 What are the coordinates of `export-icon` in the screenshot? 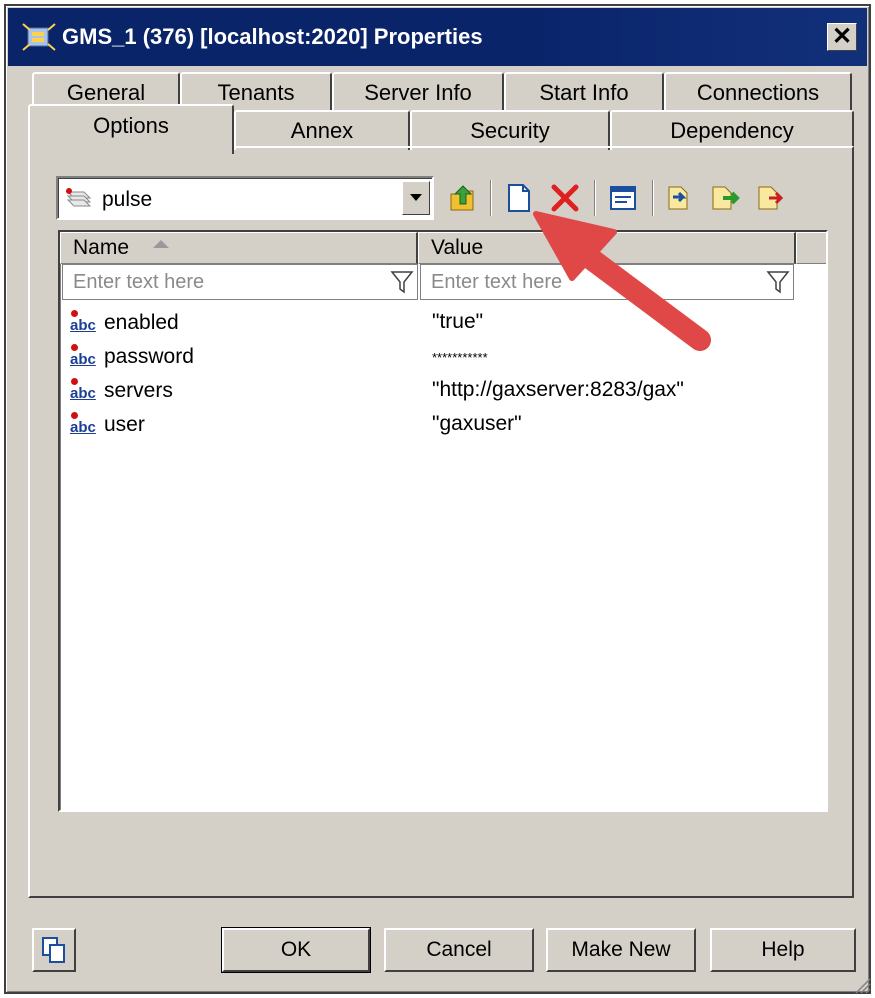 It's located at (726, 198).